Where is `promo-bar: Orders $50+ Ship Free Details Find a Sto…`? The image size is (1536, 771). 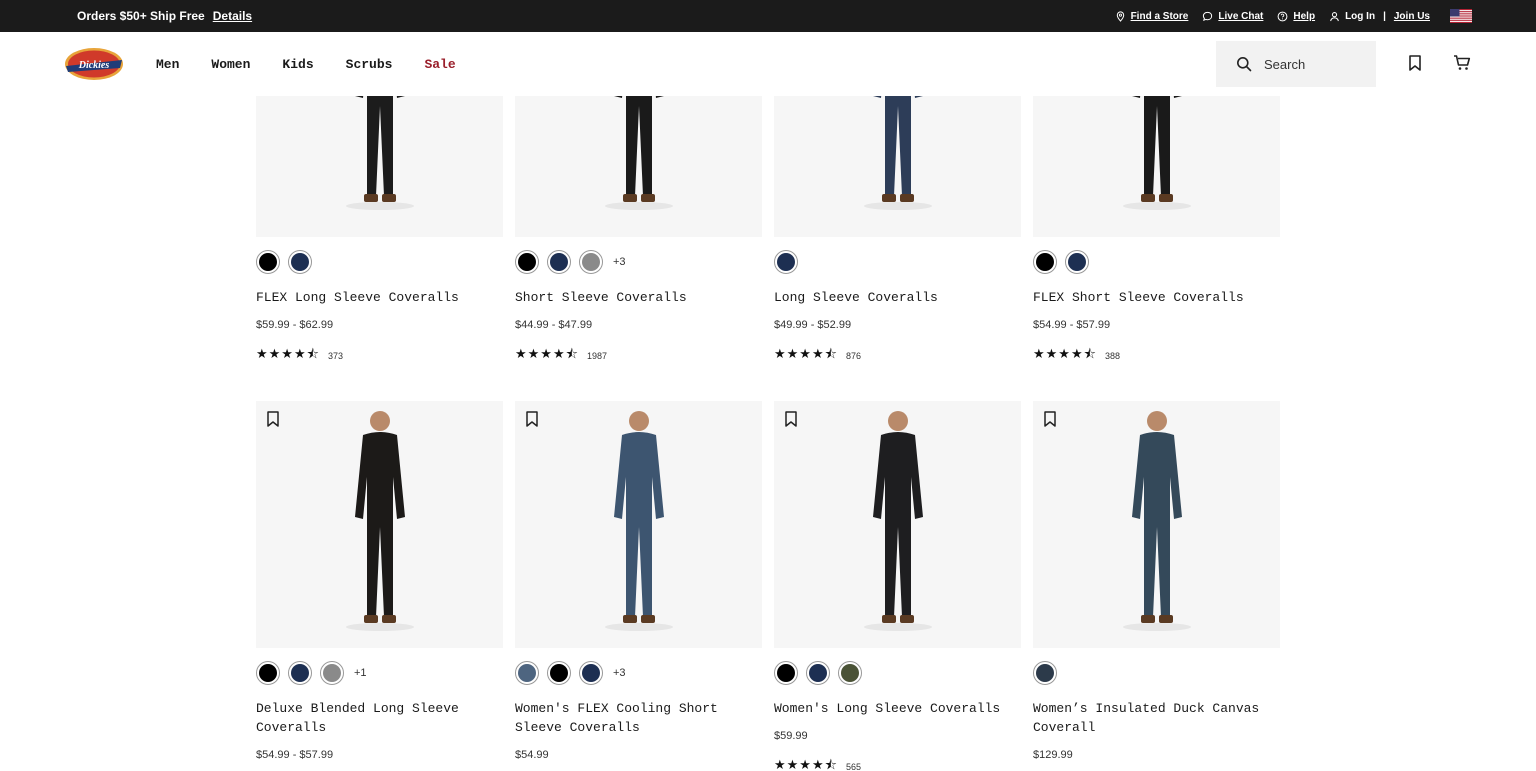 promo-bar: Orders $50+ Ship Free Details Find a Sto… is located at coordinates (768, 16).